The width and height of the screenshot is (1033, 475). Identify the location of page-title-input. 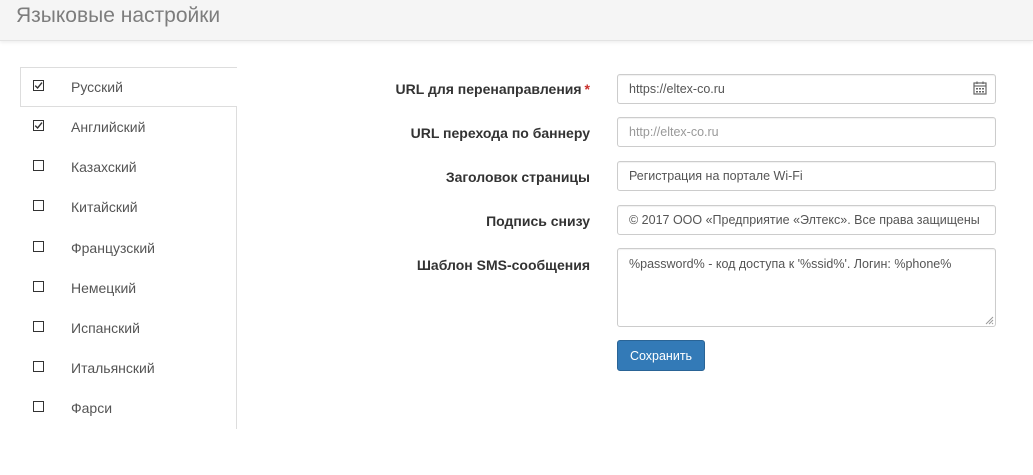
(806, 176).